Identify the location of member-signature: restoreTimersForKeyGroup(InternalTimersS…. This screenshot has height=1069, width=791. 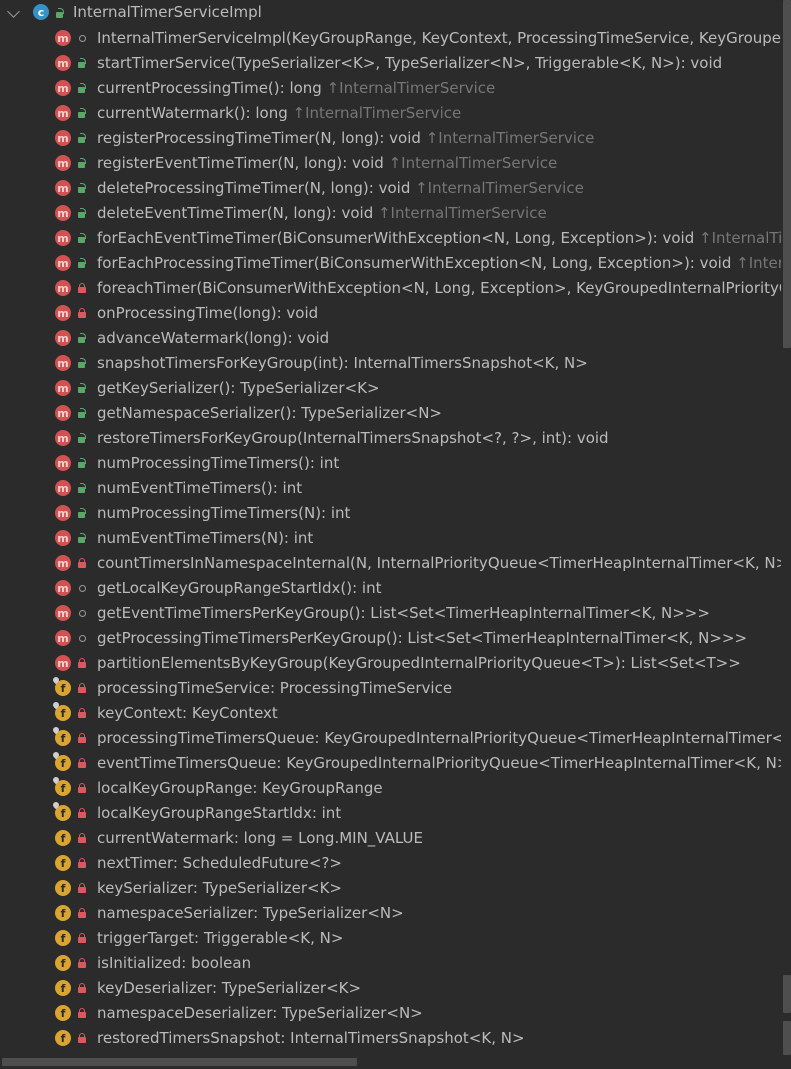
(353, 438).